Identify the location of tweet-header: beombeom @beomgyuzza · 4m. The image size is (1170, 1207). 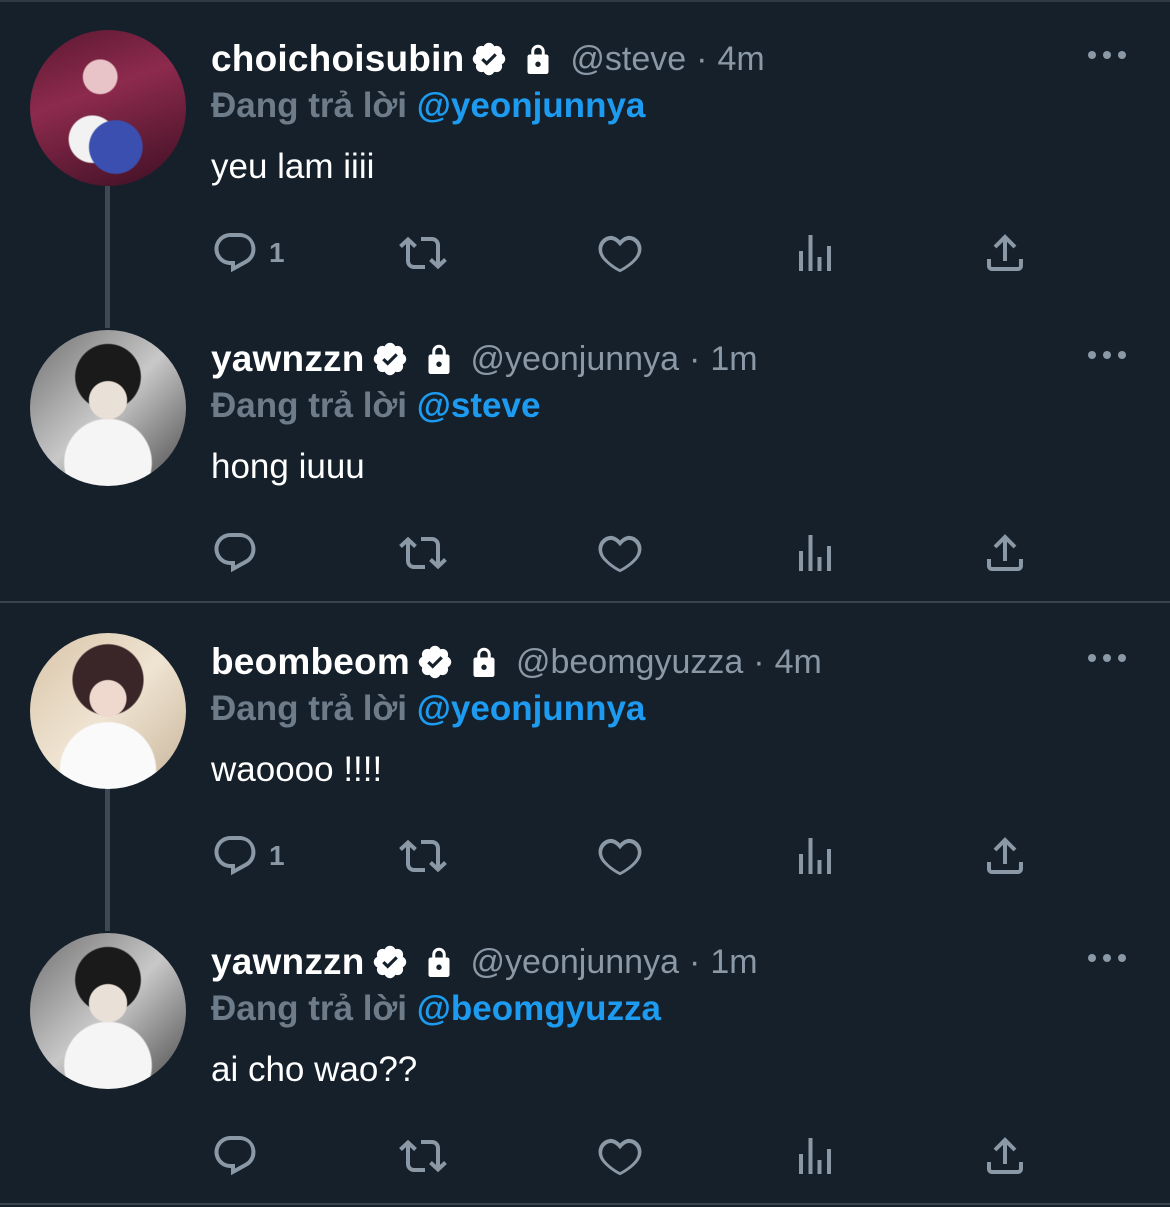
(516, 662).